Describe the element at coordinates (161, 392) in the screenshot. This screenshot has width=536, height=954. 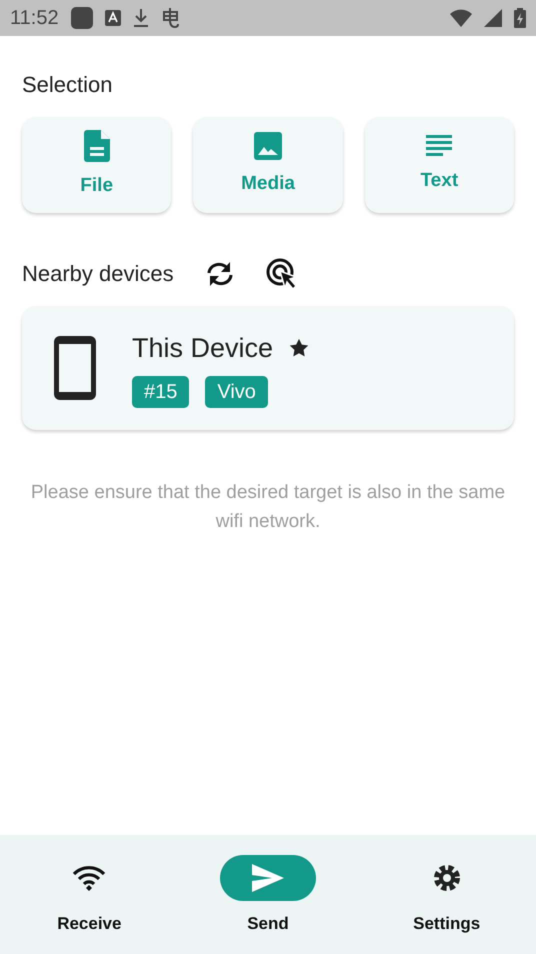
I see `device-tag: #15` at that location.